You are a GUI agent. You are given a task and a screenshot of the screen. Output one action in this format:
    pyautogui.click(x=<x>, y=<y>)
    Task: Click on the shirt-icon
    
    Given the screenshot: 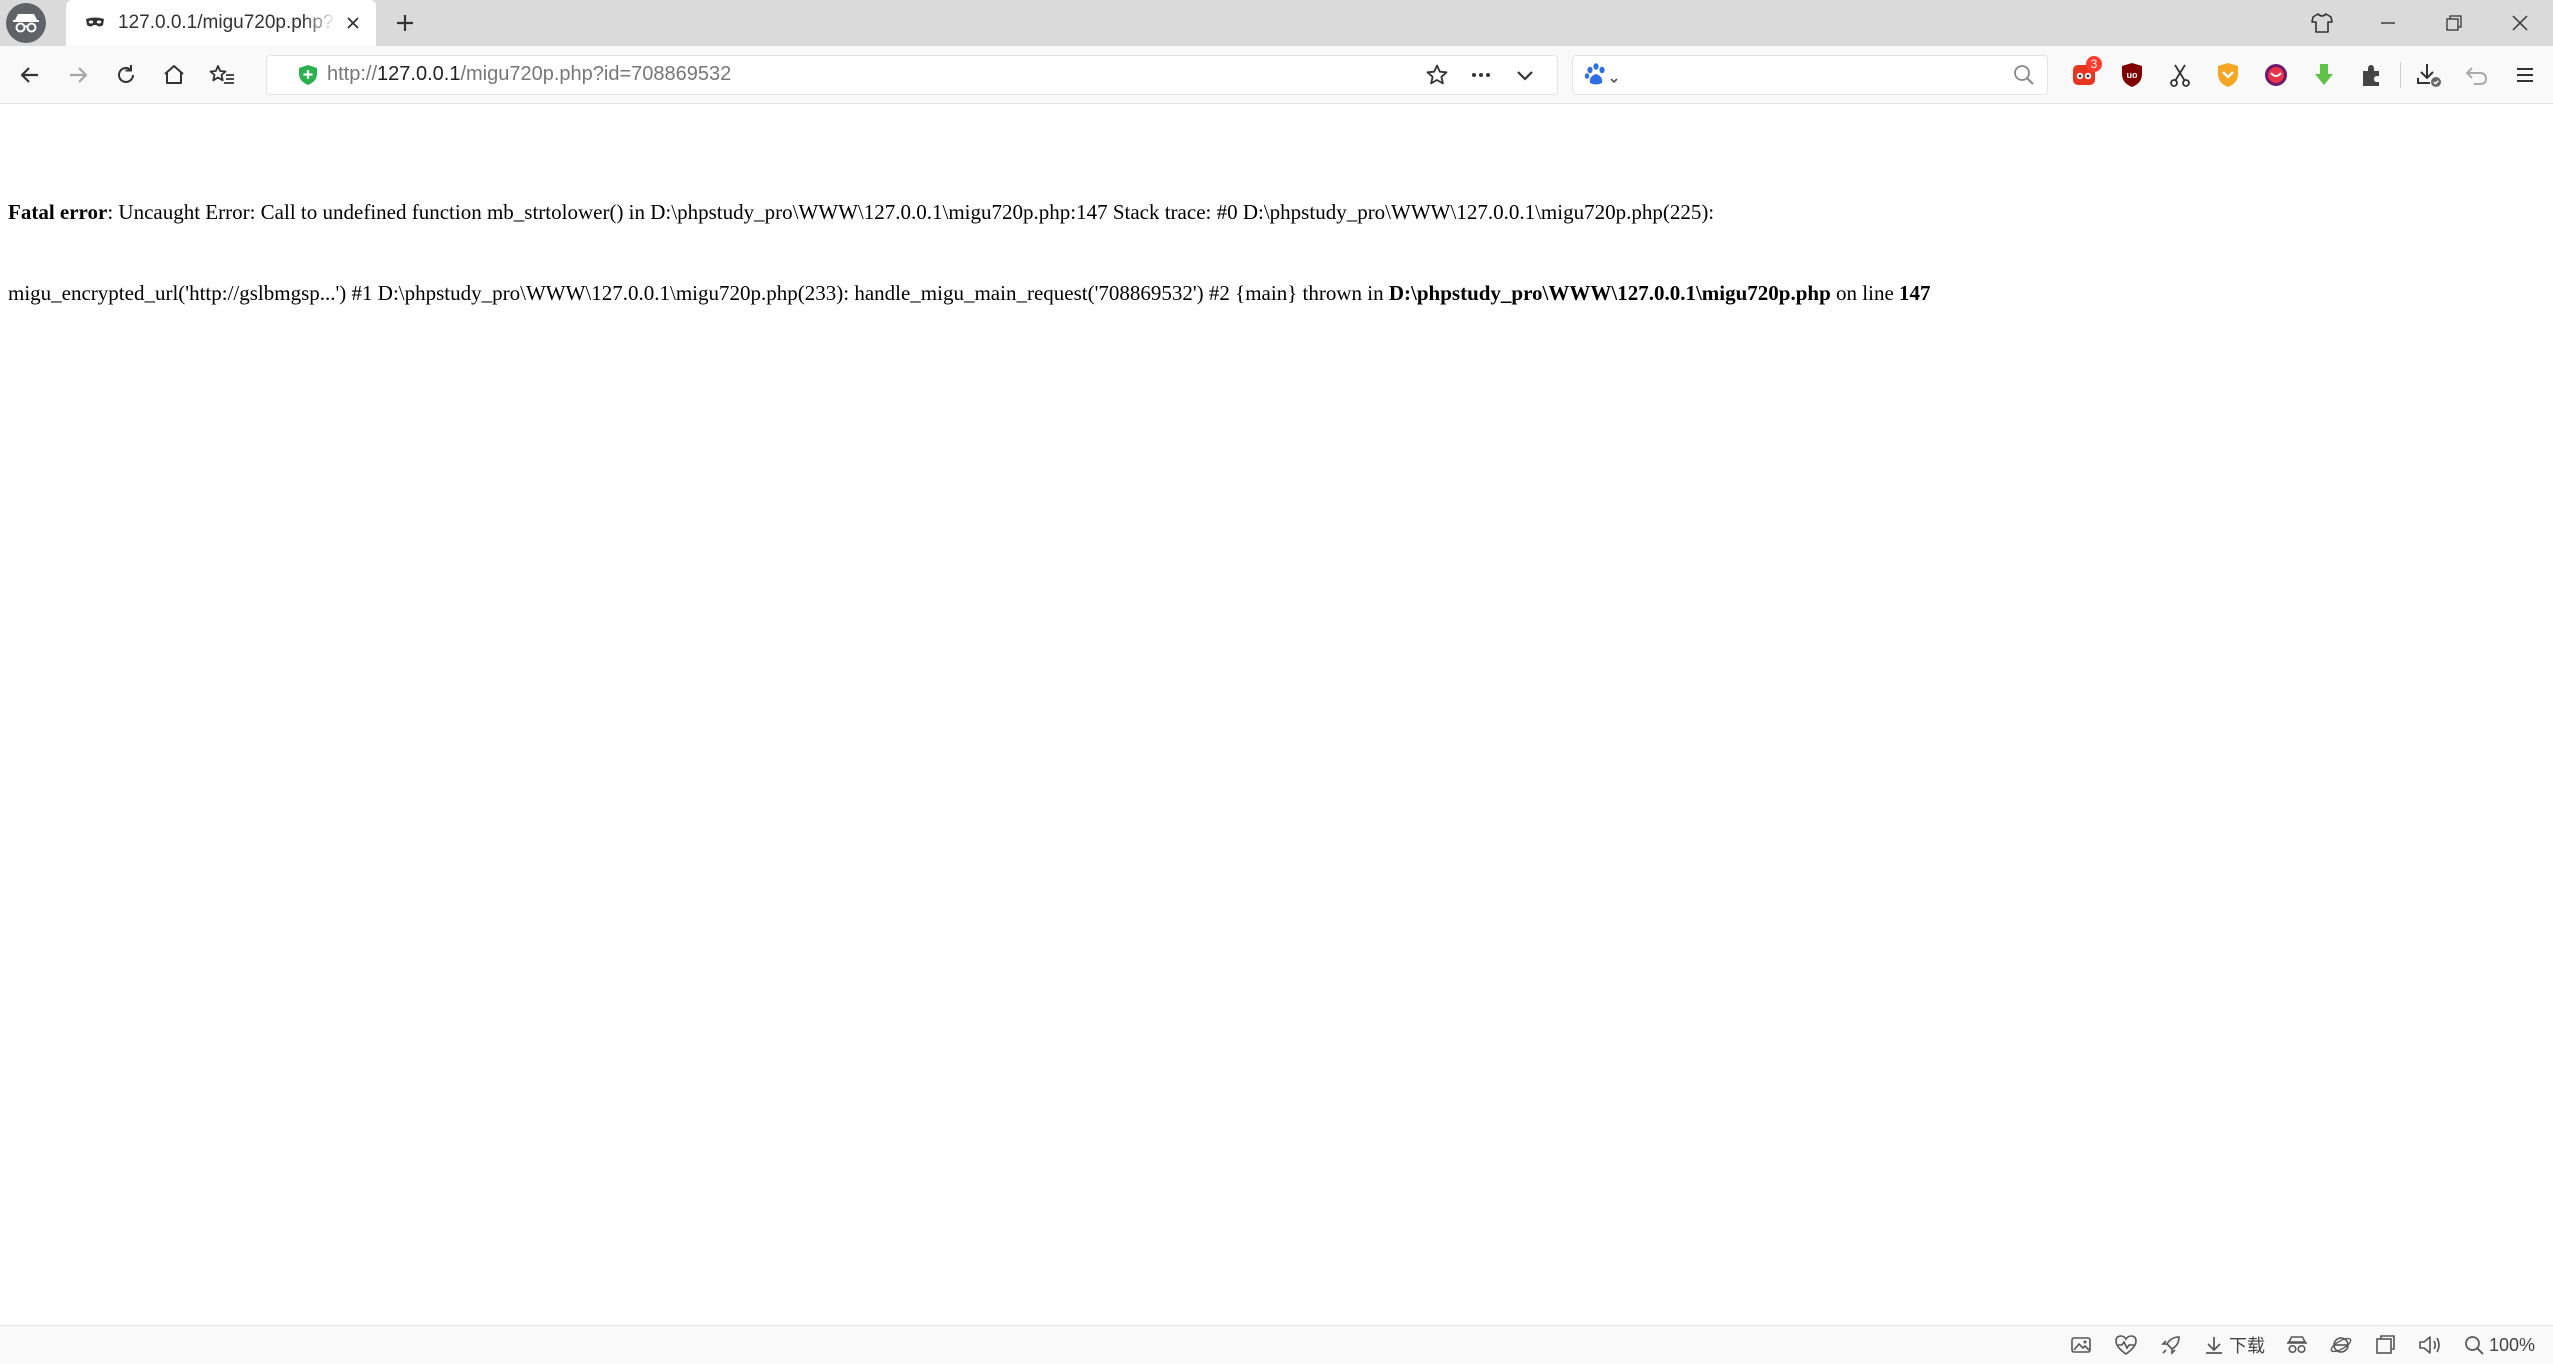 What is the action you would take?
    pyautogui.click(x=2322, y=23)
    